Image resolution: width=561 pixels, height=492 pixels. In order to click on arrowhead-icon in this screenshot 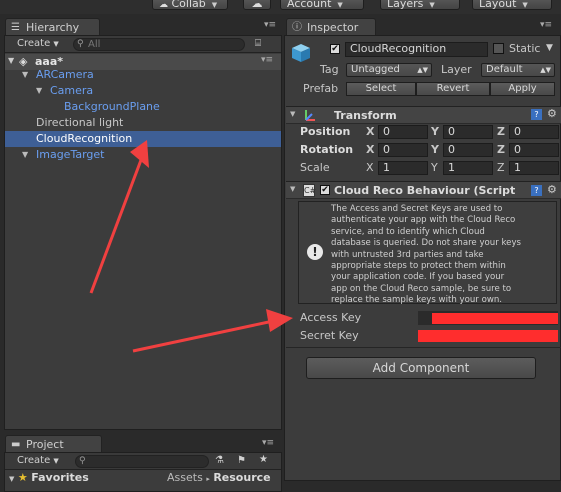, I will do `click(279, 320)`.